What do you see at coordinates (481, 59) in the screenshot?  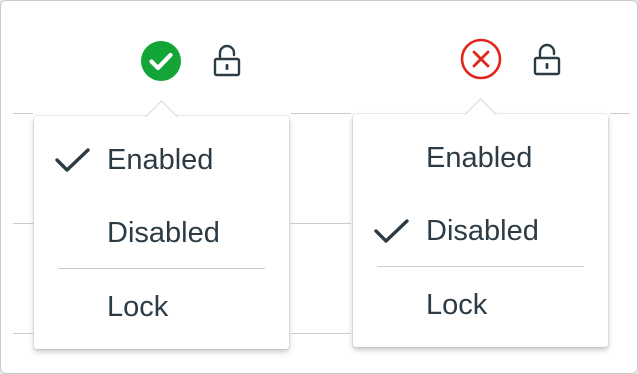 I see `x-circle-icon` at bounding box center [481, 59].